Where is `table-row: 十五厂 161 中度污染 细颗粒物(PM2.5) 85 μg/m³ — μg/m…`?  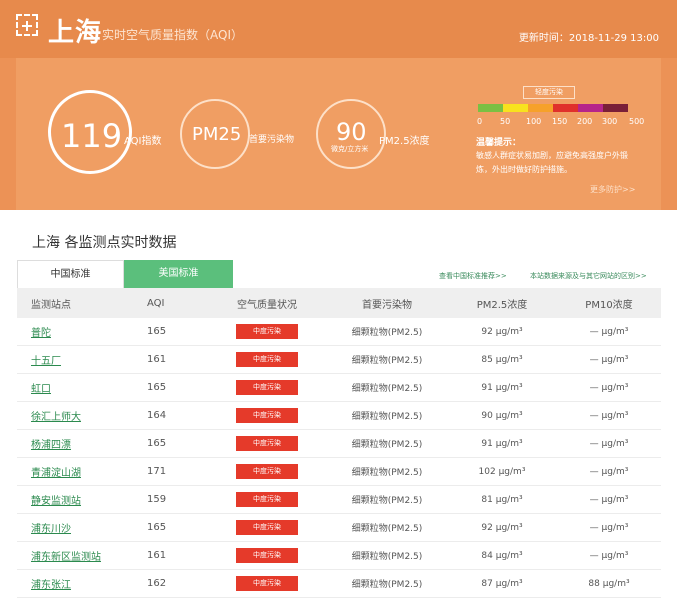
table-row: 十五厂 161 中度污染 细颗粒物(PM2.5) 85 μg/m³ — μg/m… is located at coordinates (339, 360).